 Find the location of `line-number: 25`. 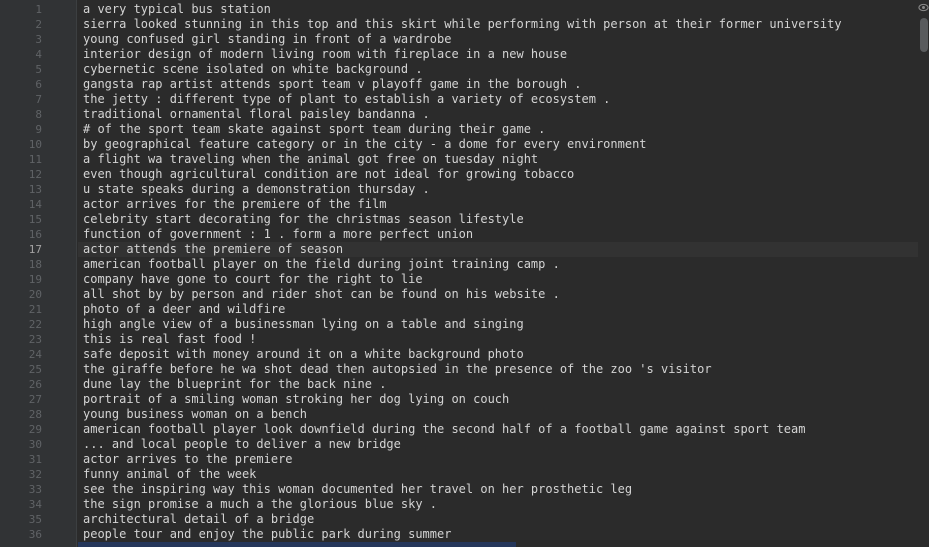

line-number: 25 is located at coordinates (35, 369).